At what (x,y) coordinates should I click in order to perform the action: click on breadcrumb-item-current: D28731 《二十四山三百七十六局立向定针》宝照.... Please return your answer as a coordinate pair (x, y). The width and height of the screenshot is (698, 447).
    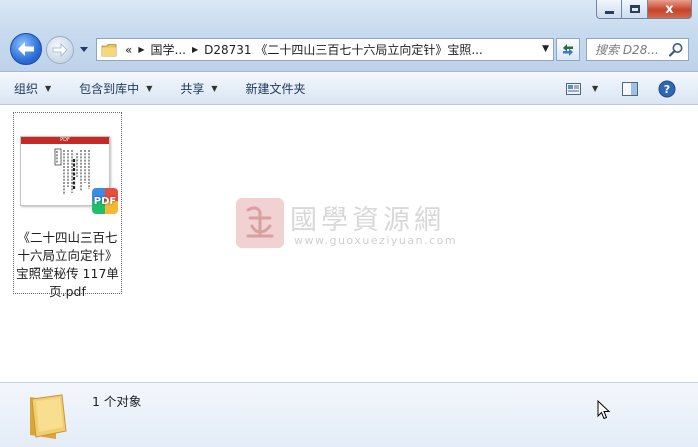
    Looking at the image, I should click on (343, 49).